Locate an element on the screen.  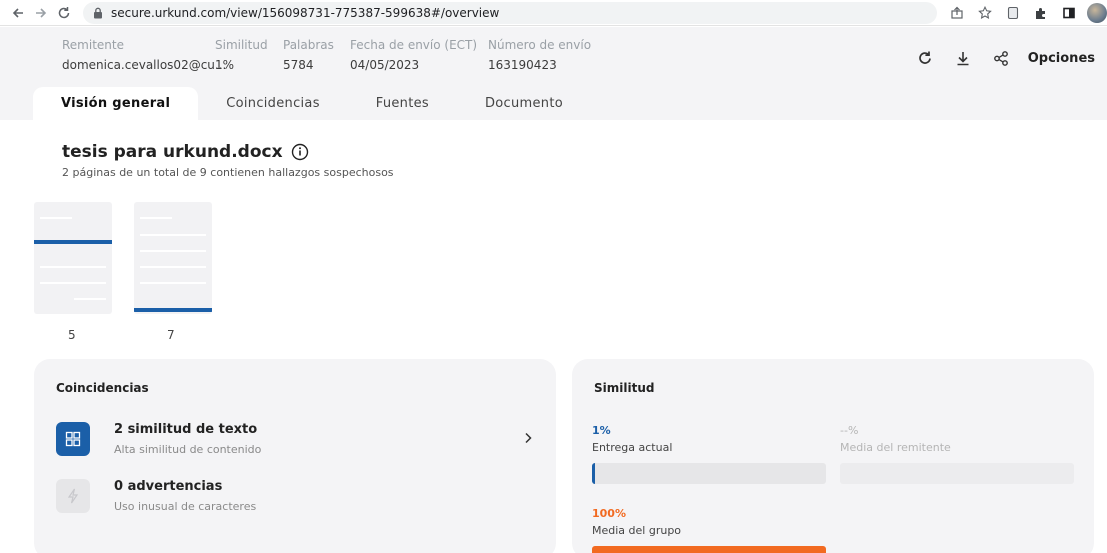
sender-average-value: --% is located at coordinates (849, 430).